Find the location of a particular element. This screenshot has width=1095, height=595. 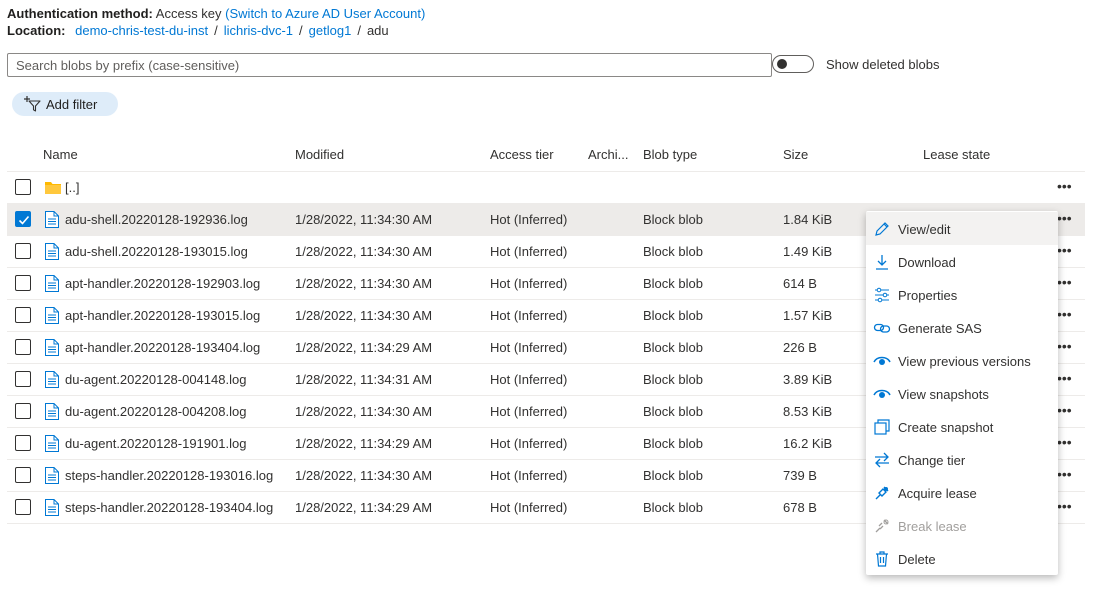

menu-item-generate-sas: Generate SAS is located at coordinates (962, 327).